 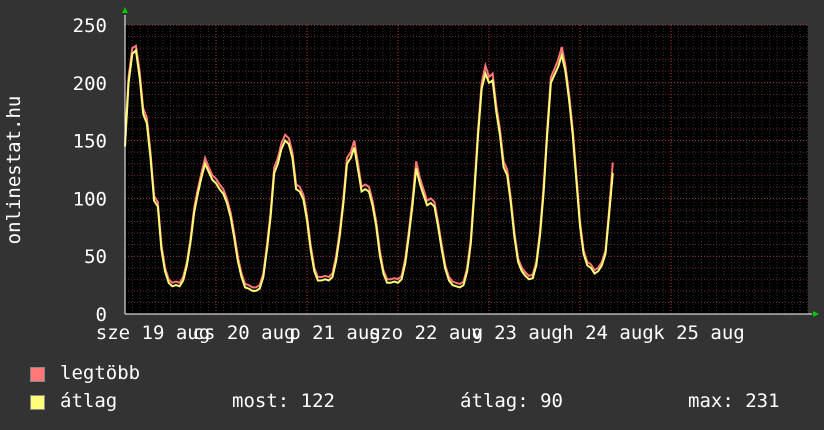 What do you see at coordinates (37, 374) in the screenshot?
I see `legend-swatch-max` at bounding box center [37, 374].